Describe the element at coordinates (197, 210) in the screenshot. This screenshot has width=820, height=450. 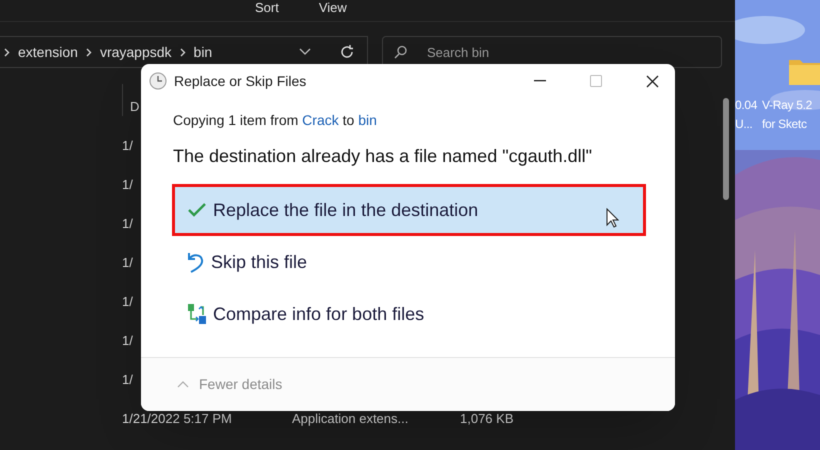
I see `check-icon` at that location.